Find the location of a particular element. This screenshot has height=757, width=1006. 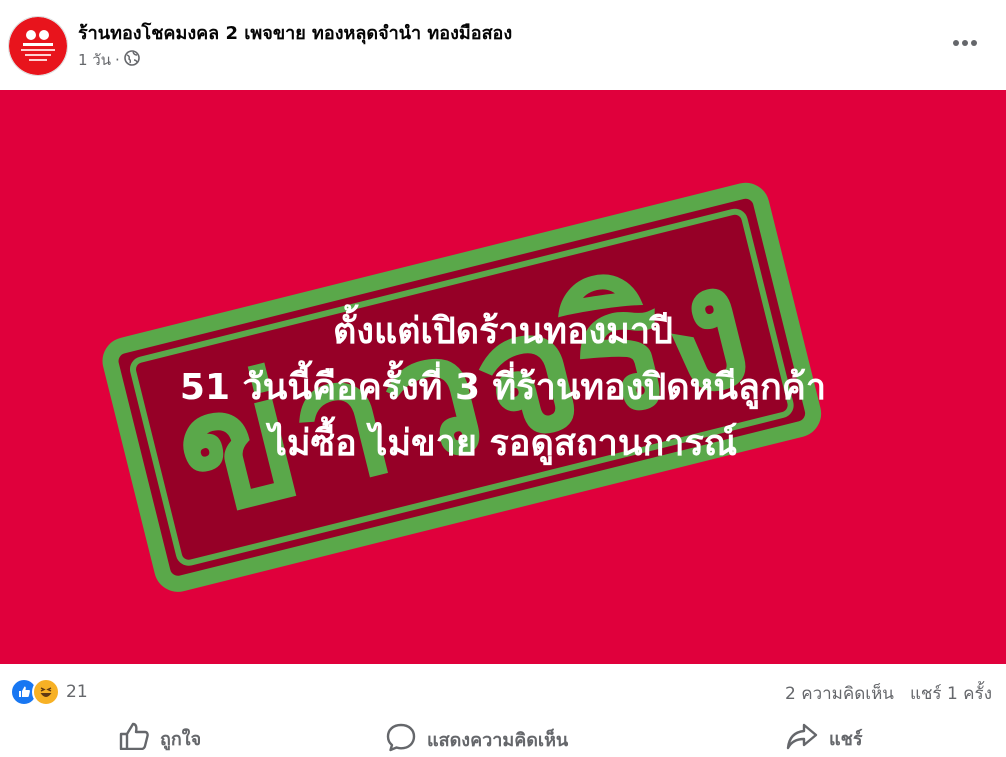

engagement-counts: 2 ความคิดเห็น แชร์ 1 ครั้ง is located at coordinates (888, 693).